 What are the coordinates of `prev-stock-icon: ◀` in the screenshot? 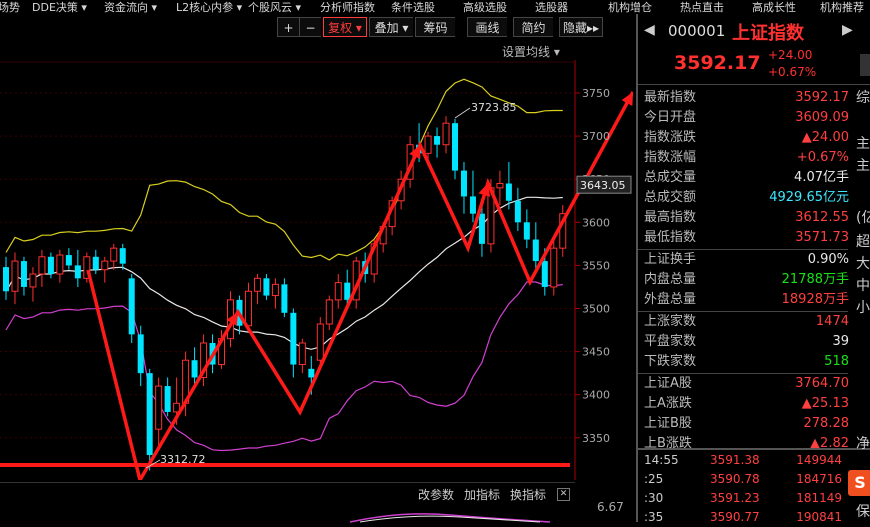 It's located at (649, 30).